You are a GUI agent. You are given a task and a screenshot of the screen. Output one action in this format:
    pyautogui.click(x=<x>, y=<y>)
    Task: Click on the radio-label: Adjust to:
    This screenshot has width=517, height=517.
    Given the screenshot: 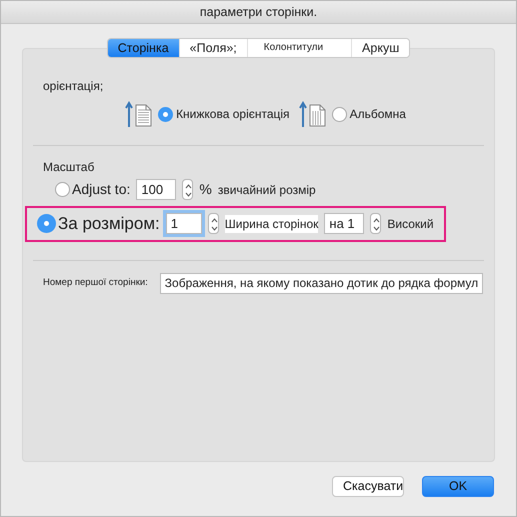 What is the action you would take?
    pyautogui.click(x=101, y=189)
    